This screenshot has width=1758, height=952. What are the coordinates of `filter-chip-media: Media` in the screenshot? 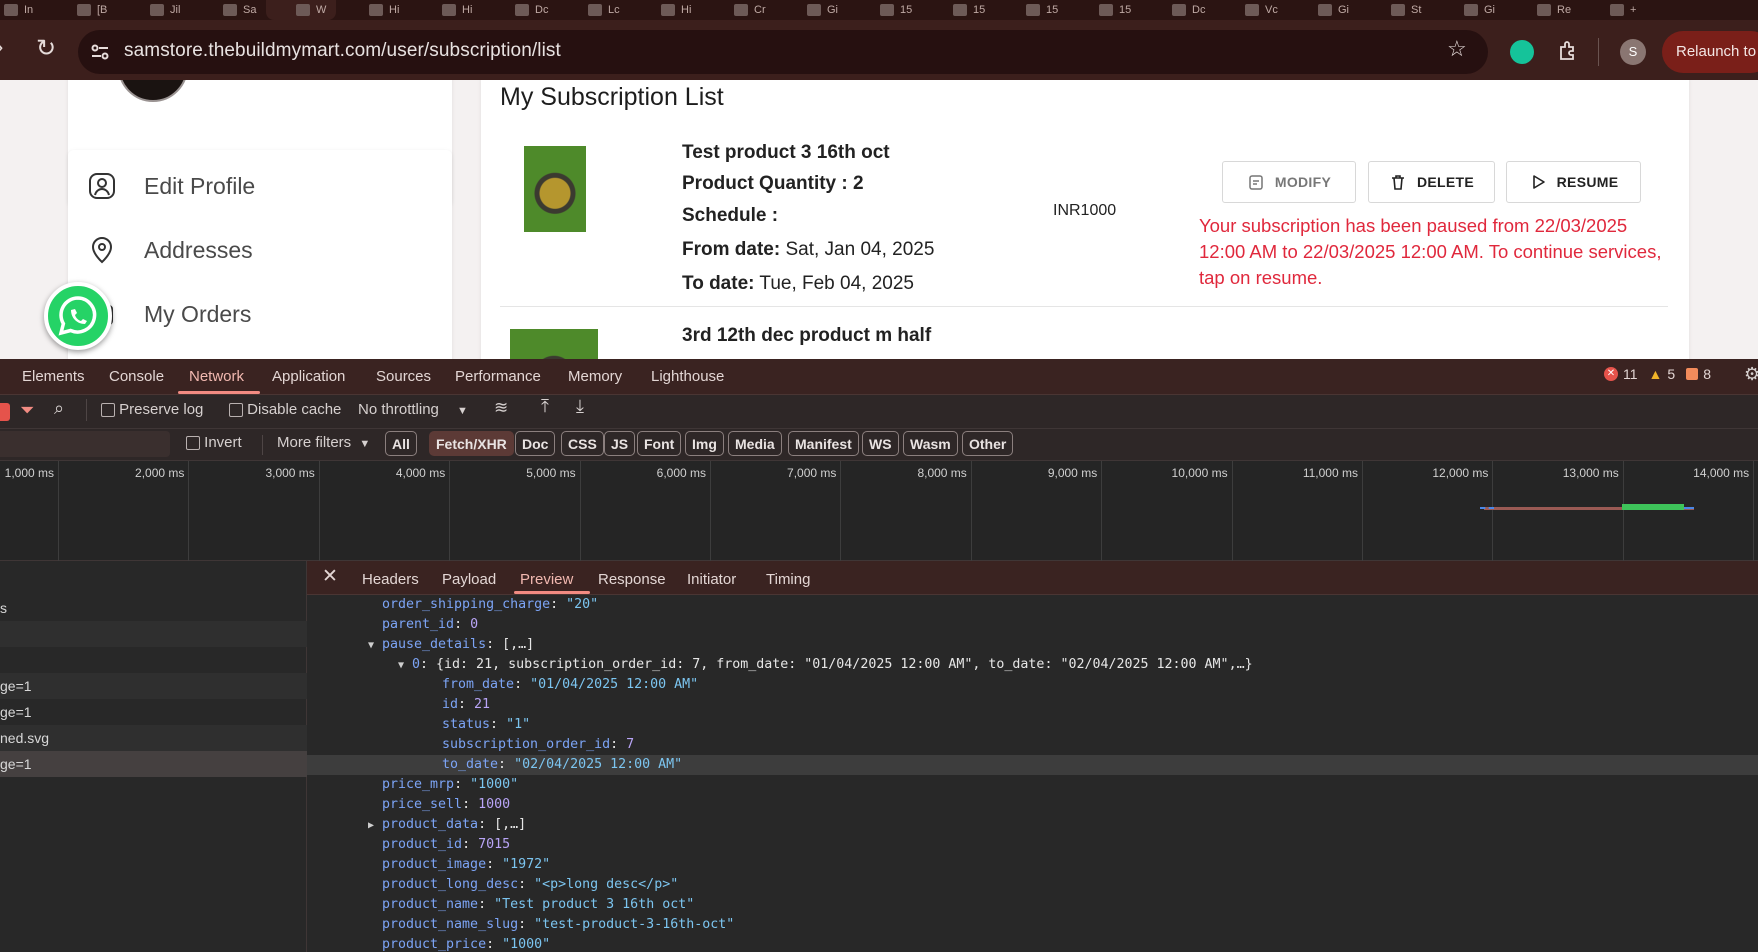 It's located at (755, 443).